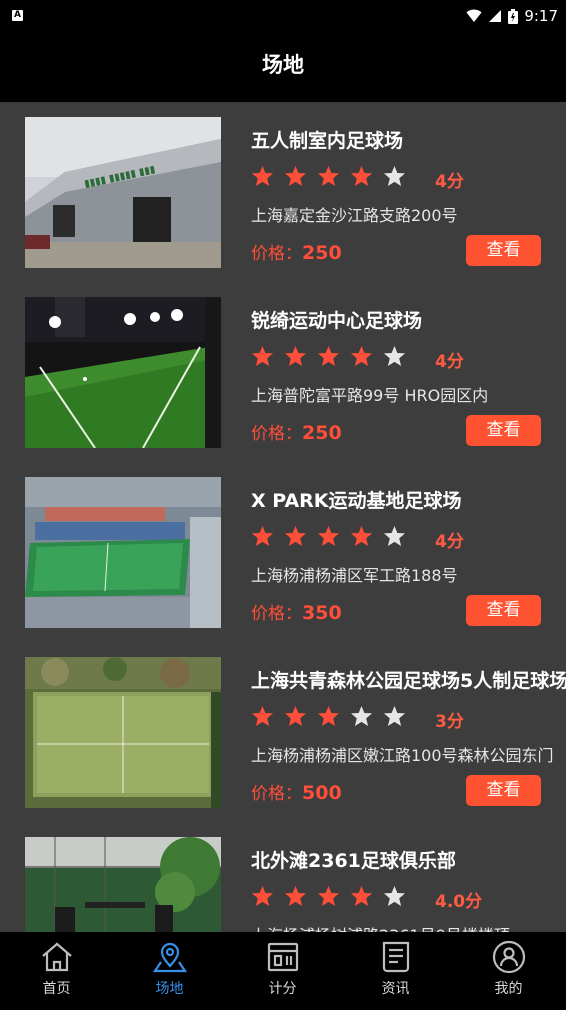  What do you see at coordinates (123, 192) in the screenshot?
I see `venue-photo: ▮▮▮▮ ▮▮▮▮▮ ▮▮▮` at bounding box center [123, 192].